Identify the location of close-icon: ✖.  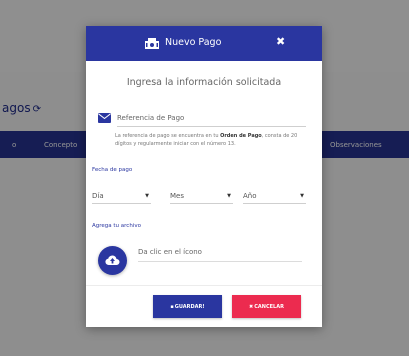
(280, 41).